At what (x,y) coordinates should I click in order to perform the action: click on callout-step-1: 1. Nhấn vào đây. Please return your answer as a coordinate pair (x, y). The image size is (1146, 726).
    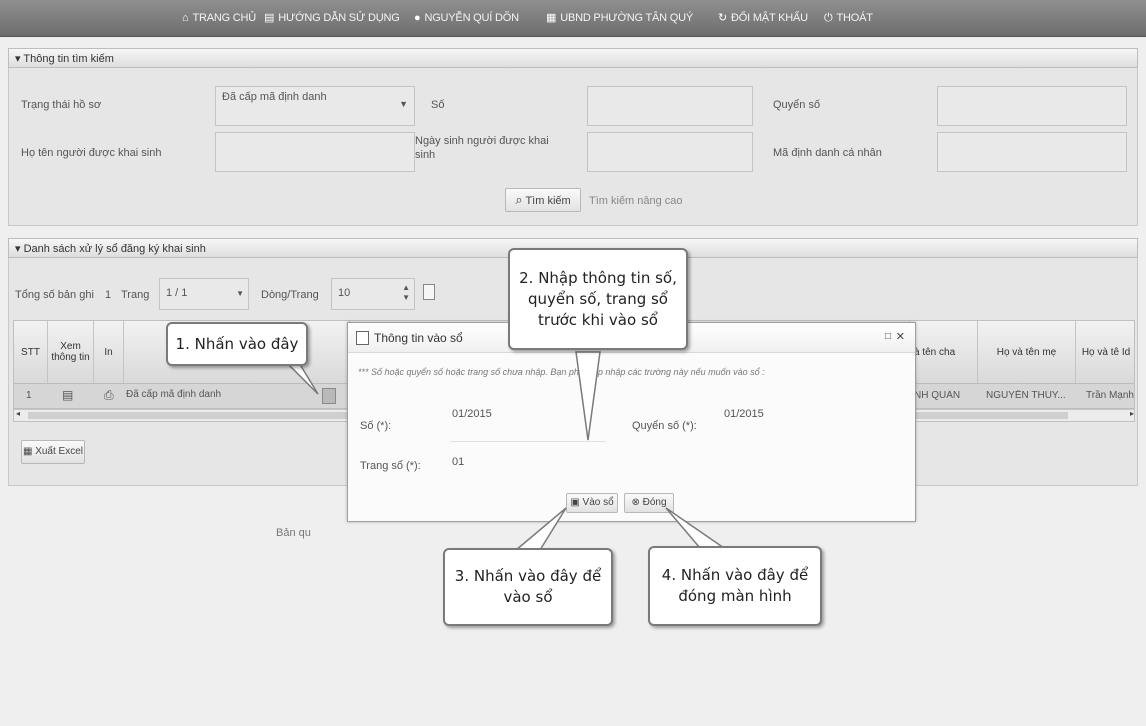
    Looking at the image, I should click on (237, 344).